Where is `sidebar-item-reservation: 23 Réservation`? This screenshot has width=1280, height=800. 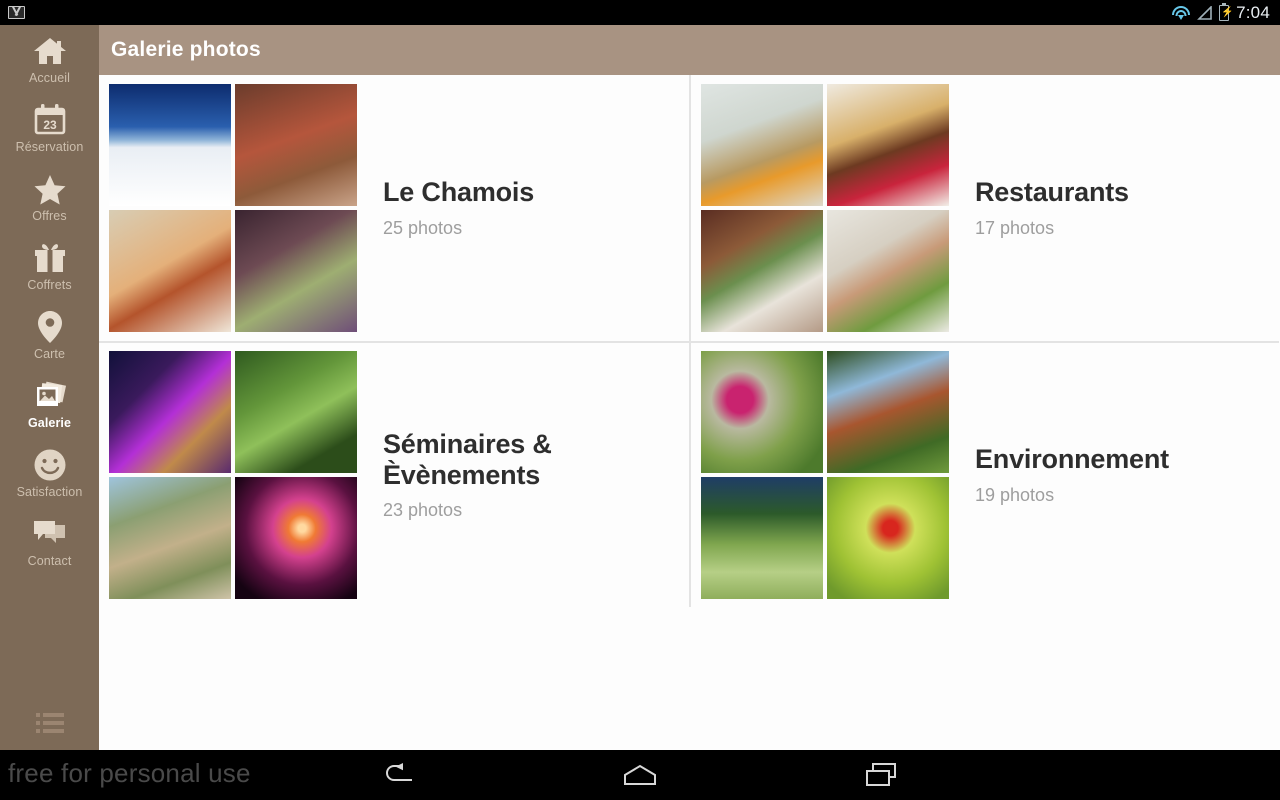
sidebar-item-reservation: 23 Réservation is located at coordinates (49, 128).